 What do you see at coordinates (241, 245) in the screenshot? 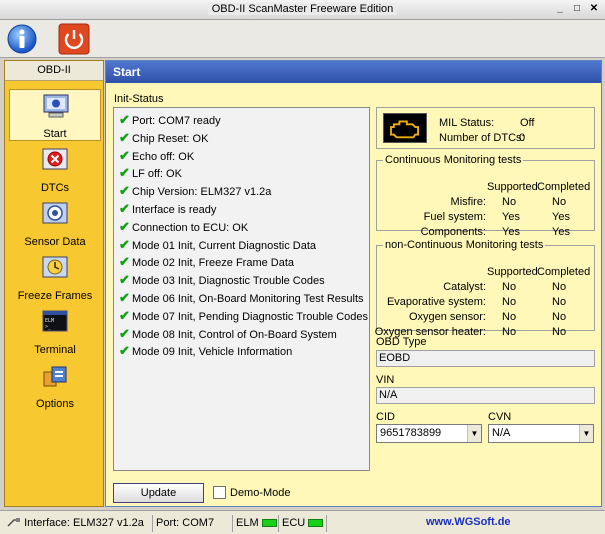
I see `list-item: ✔ Mode 01 Init, Current Diagnostic Data` at bounding box center [241, 245].